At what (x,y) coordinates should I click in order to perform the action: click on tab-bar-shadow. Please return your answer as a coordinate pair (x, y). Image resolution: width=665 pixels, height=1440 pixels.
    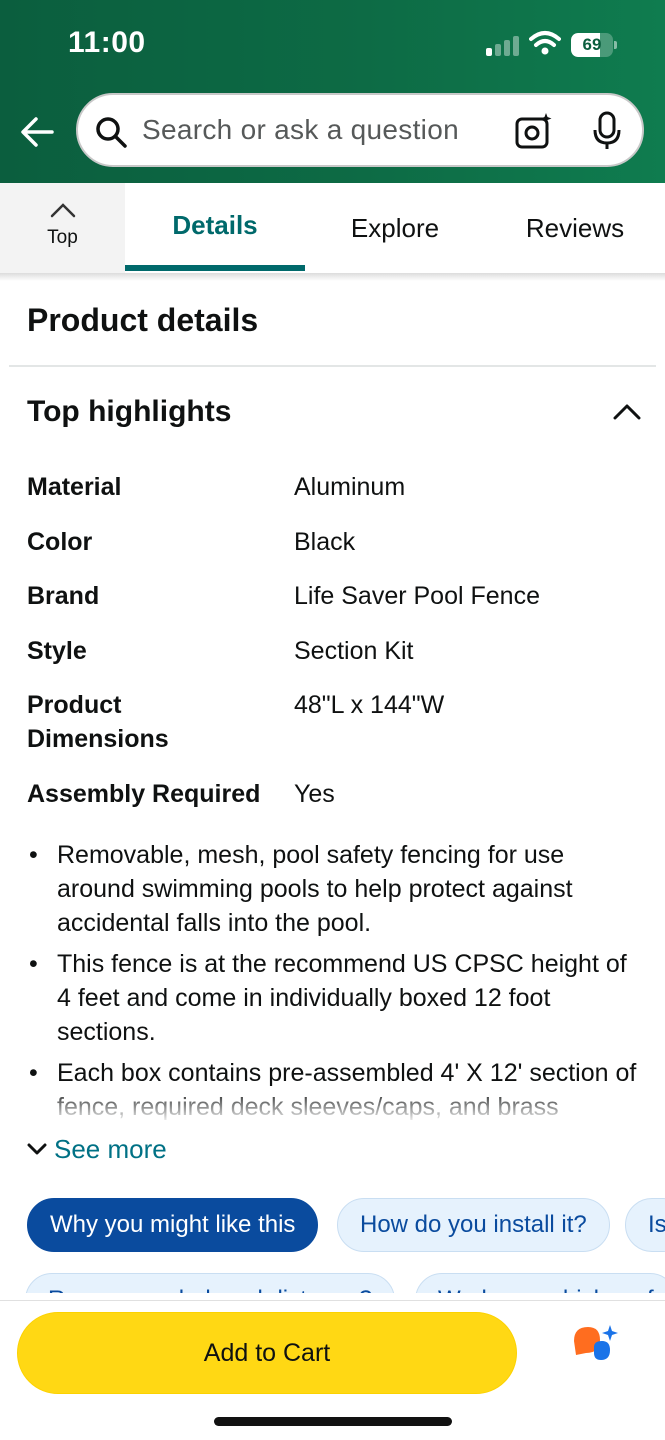
    Looking at the image, I should click on (332, 277).